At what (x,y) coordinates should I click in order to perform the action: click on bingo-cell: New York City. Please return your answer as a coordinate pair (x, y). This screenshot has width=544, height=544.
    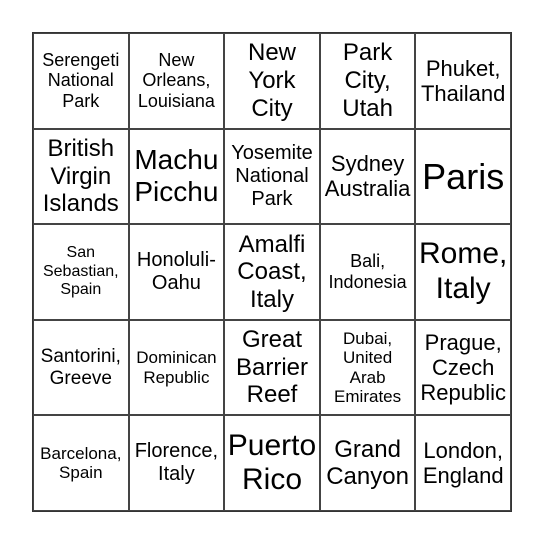
    Looking at the image, I should click on (272, 81).